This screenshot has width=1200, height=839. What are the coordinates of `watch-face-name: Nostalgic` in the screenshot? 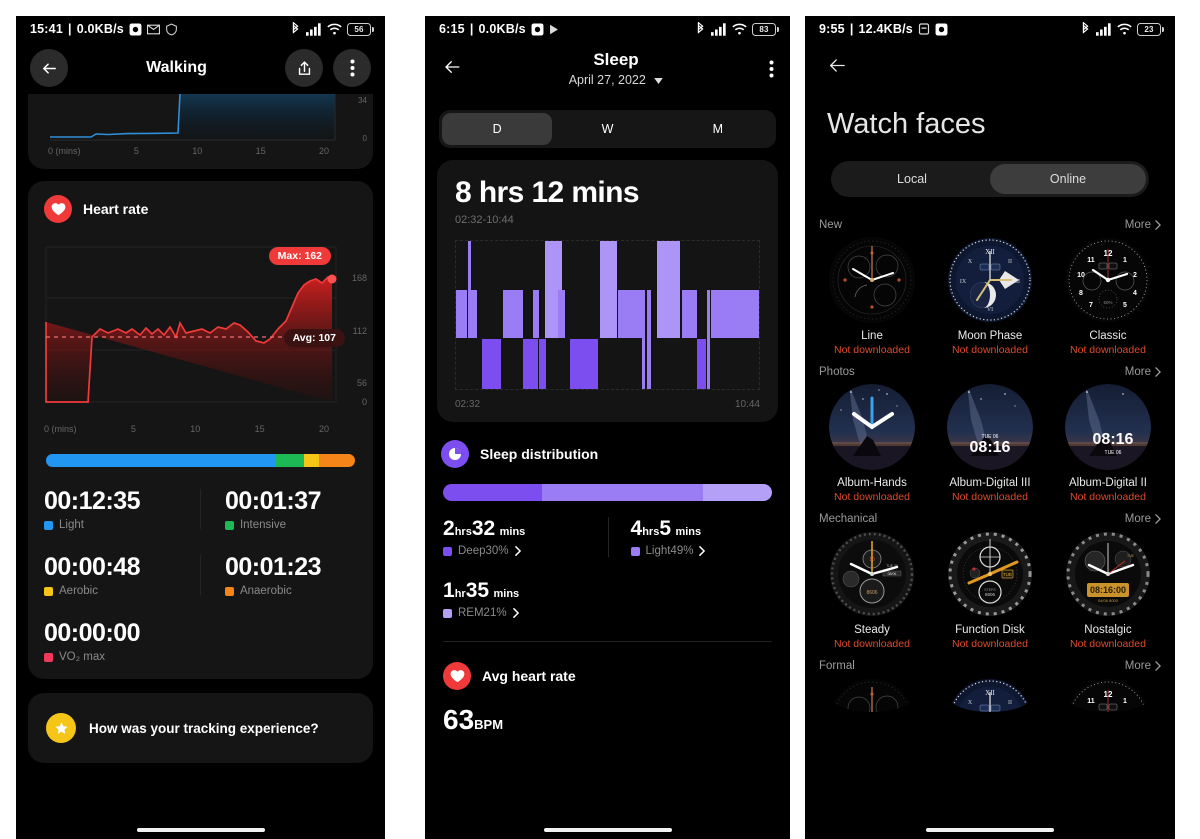 It's located at (1108, 630).